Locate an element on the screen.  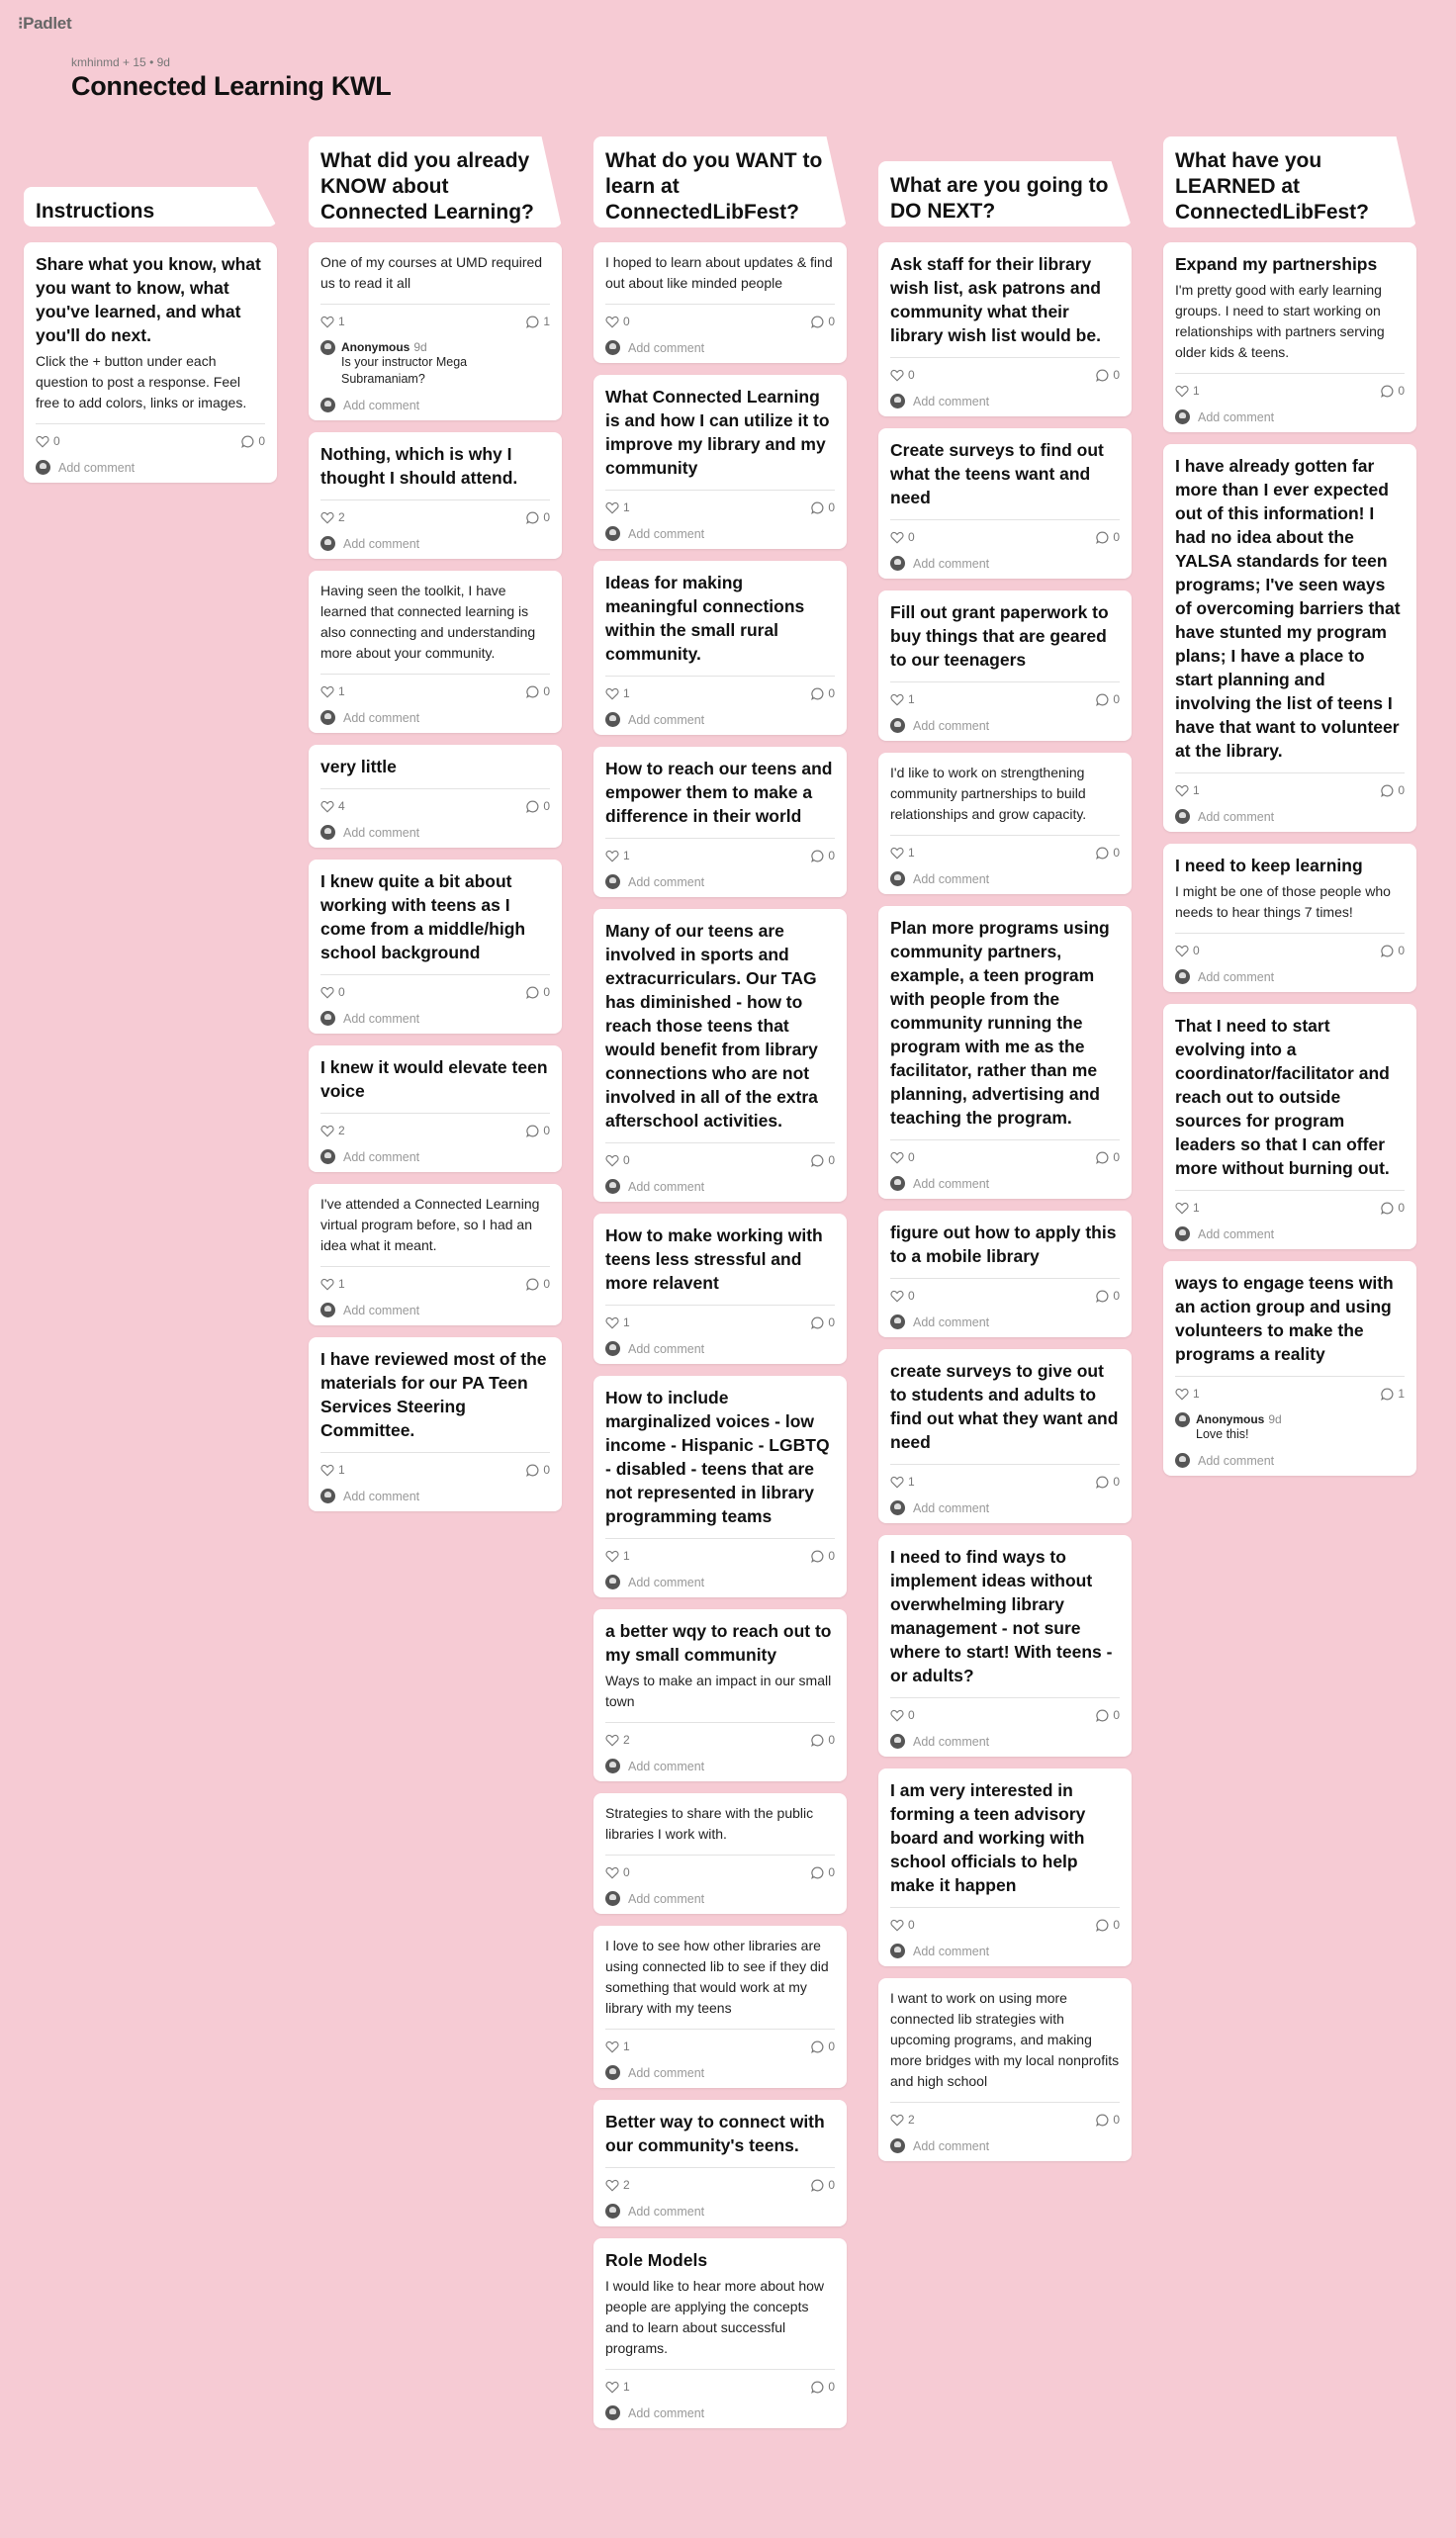
contributors-count: + 15 is located at coordinates (134, 62).